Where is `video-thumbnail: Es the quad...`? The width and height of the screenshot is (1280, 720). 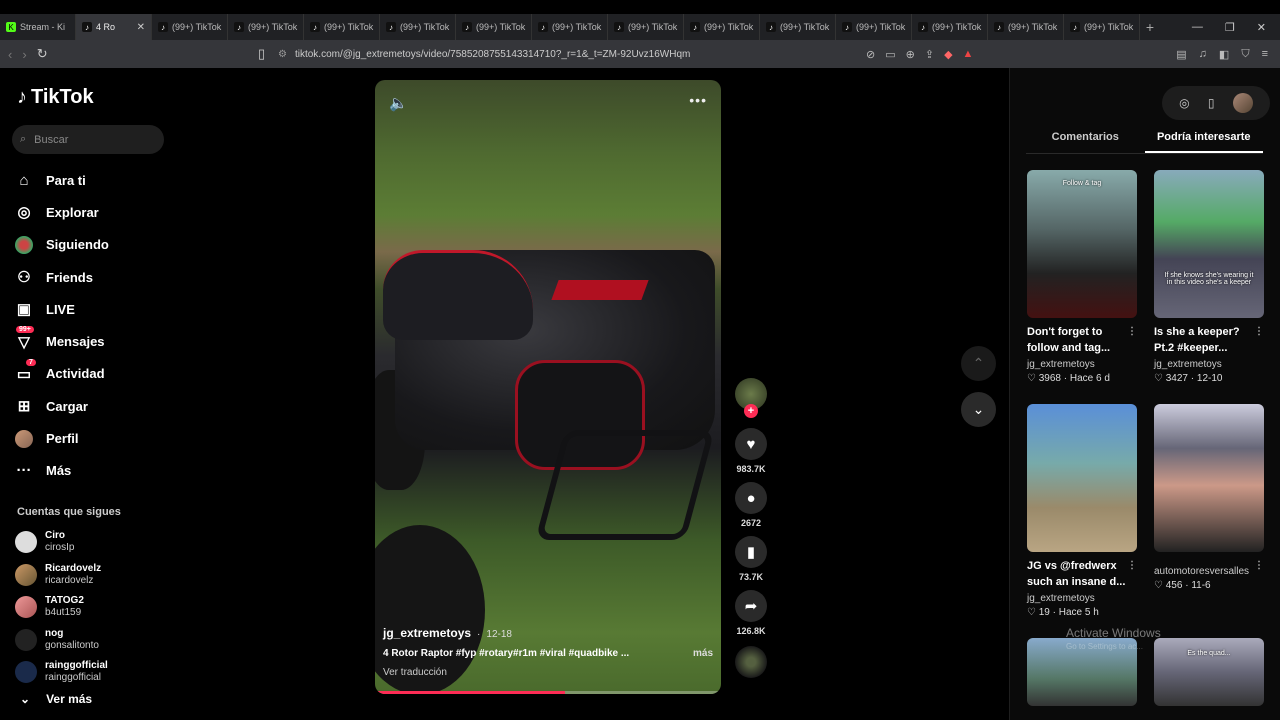 video-thumbnail: Es the quad... is located at coordinates (1209, 672).